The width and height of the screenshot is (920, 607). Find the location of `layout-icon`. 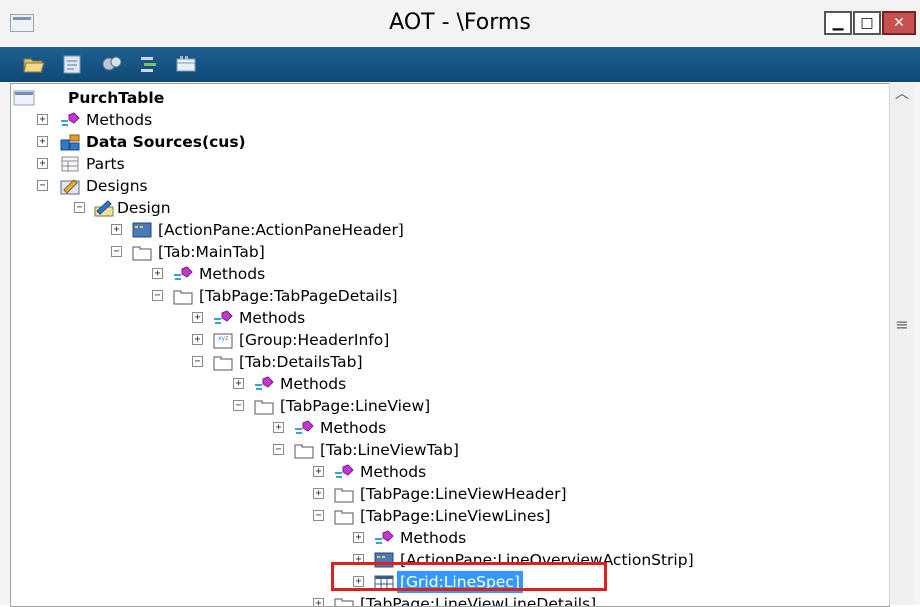

layout-icon is located at coordinates (186, 64).